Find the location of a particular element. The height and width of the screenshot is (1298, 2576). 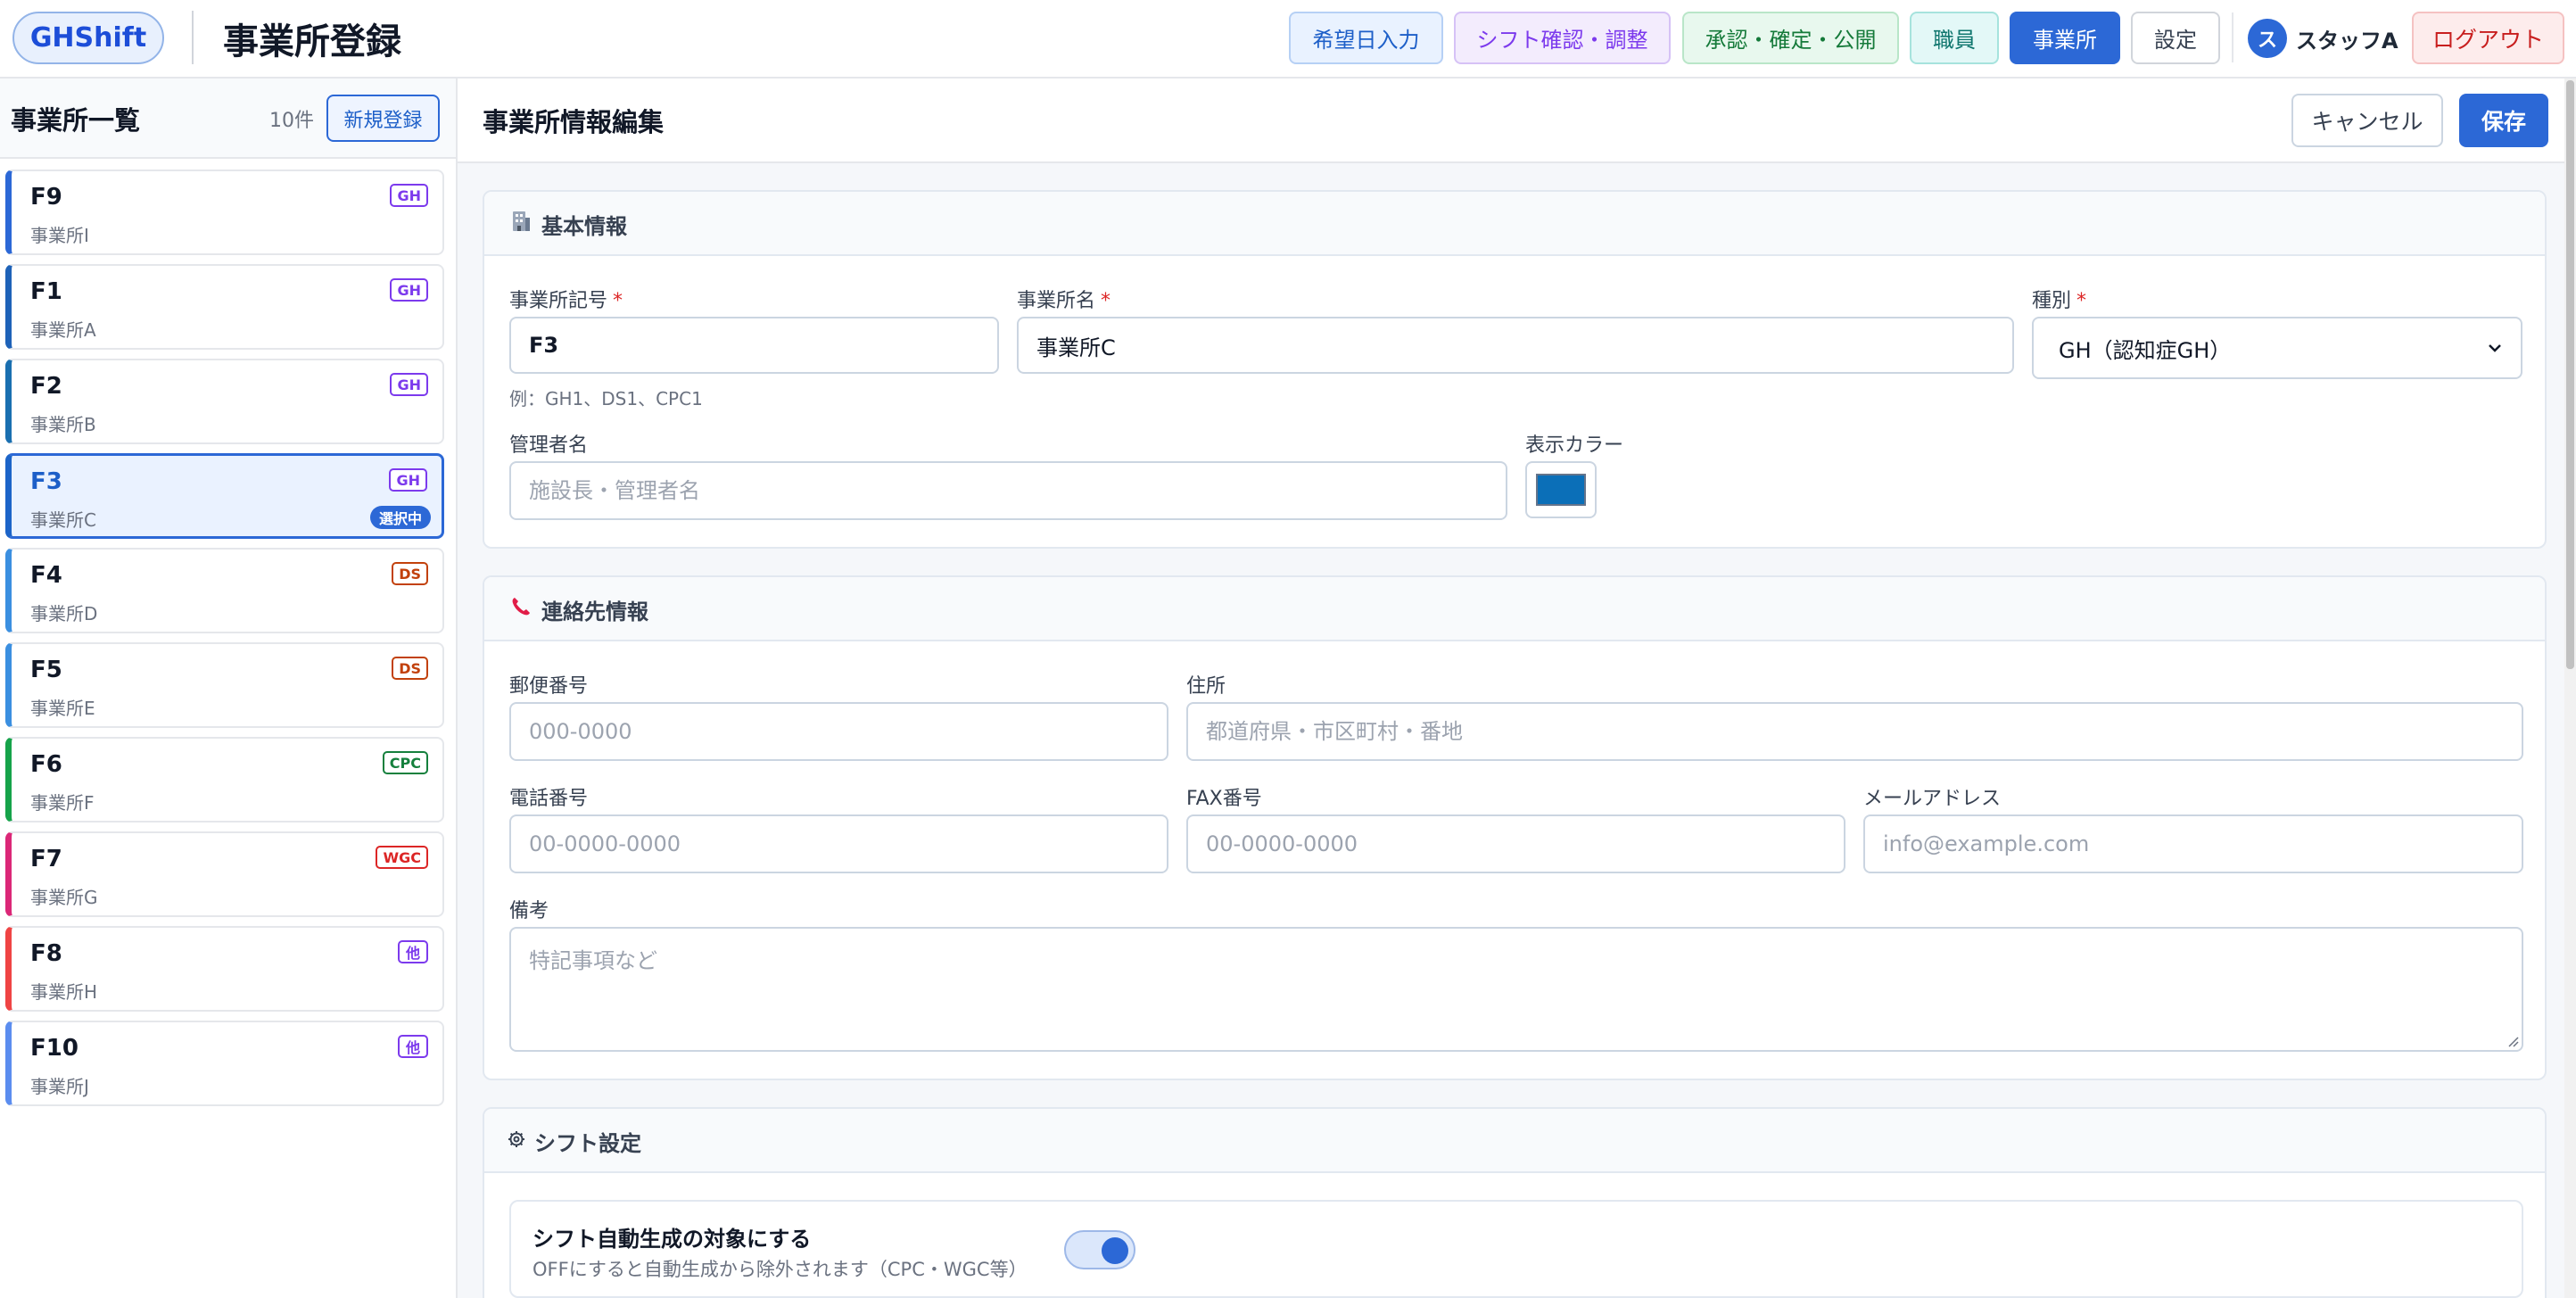

type-label-text: 種別 is located at coordinates (2052, 301).